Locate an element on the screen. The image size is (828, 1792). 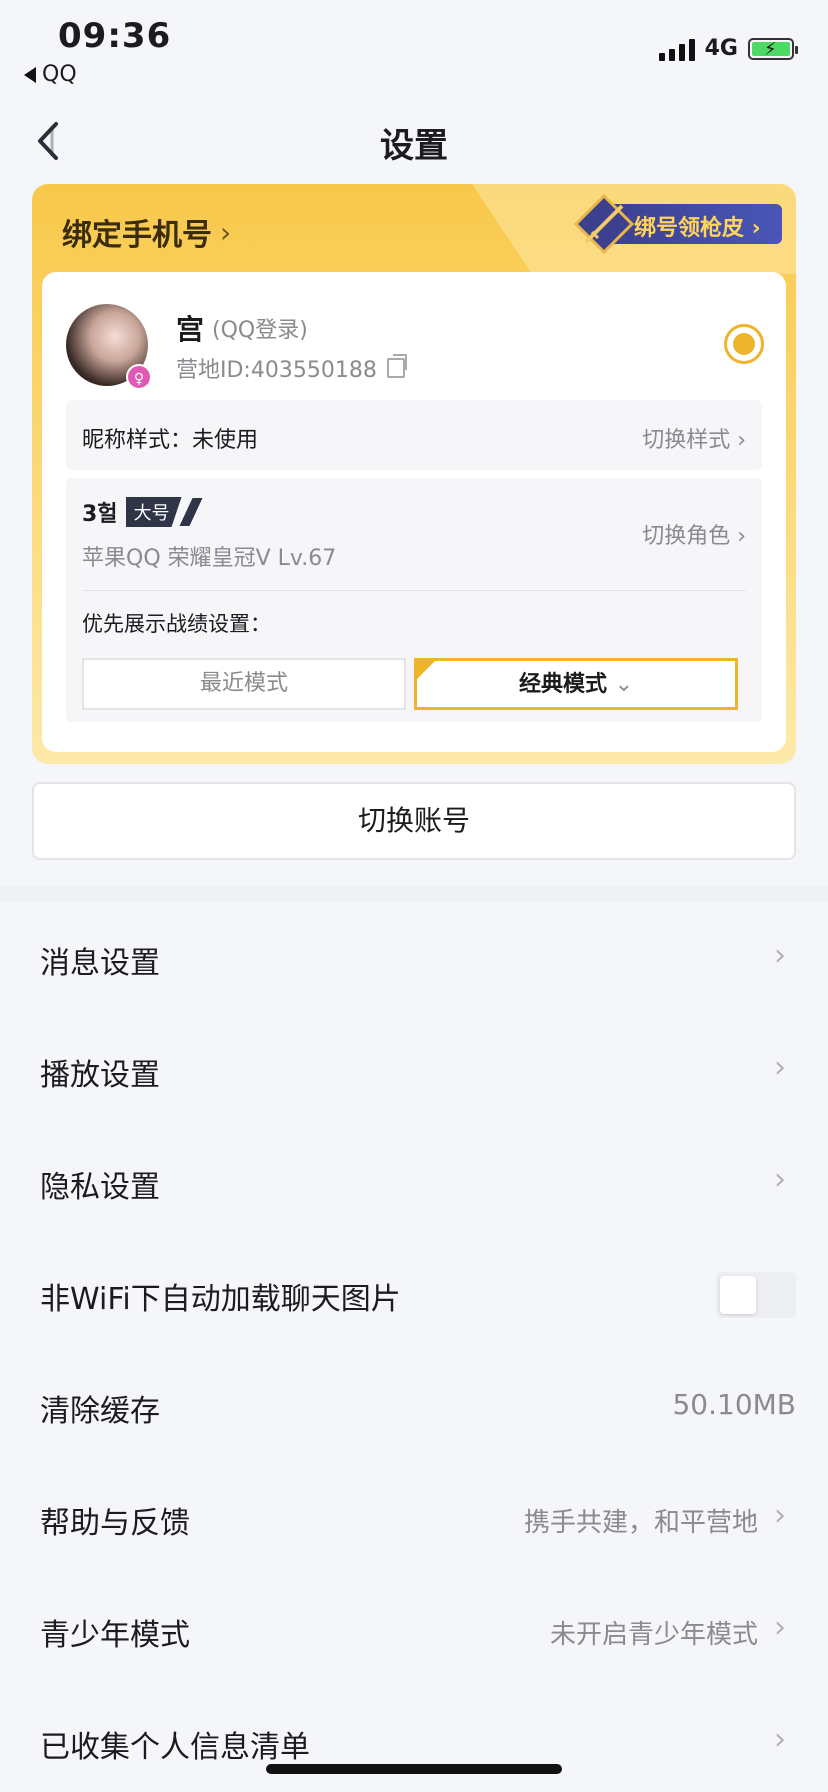
settings-item-label: 帮助与反馈 is located at coordinates (115, 1523).